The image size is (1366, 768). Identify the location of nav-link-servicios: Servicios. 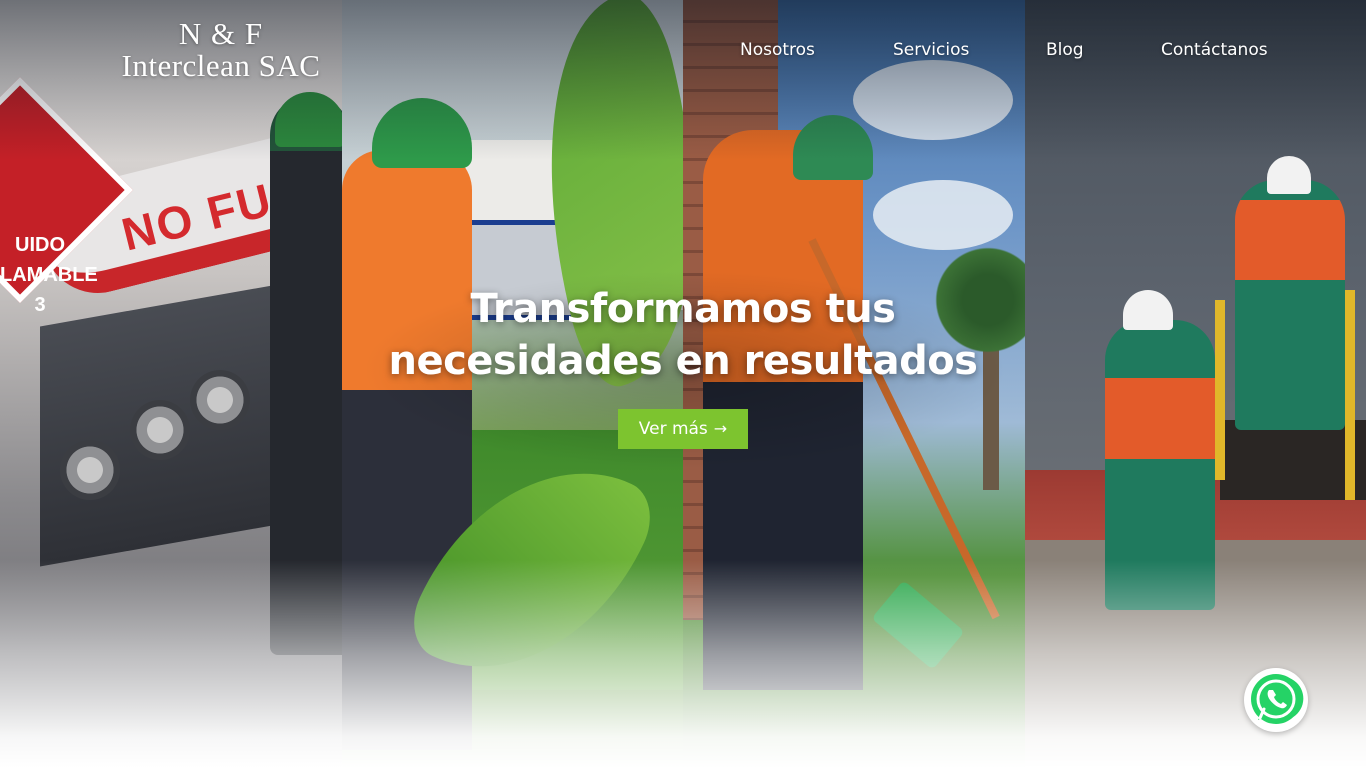
(931, 50).